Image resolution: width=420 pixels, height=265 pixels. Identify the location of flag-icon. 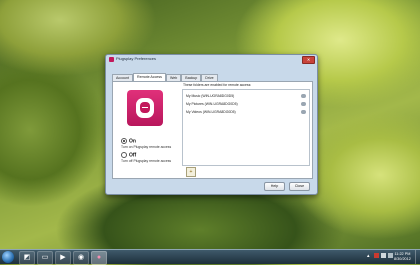
(376, 255).